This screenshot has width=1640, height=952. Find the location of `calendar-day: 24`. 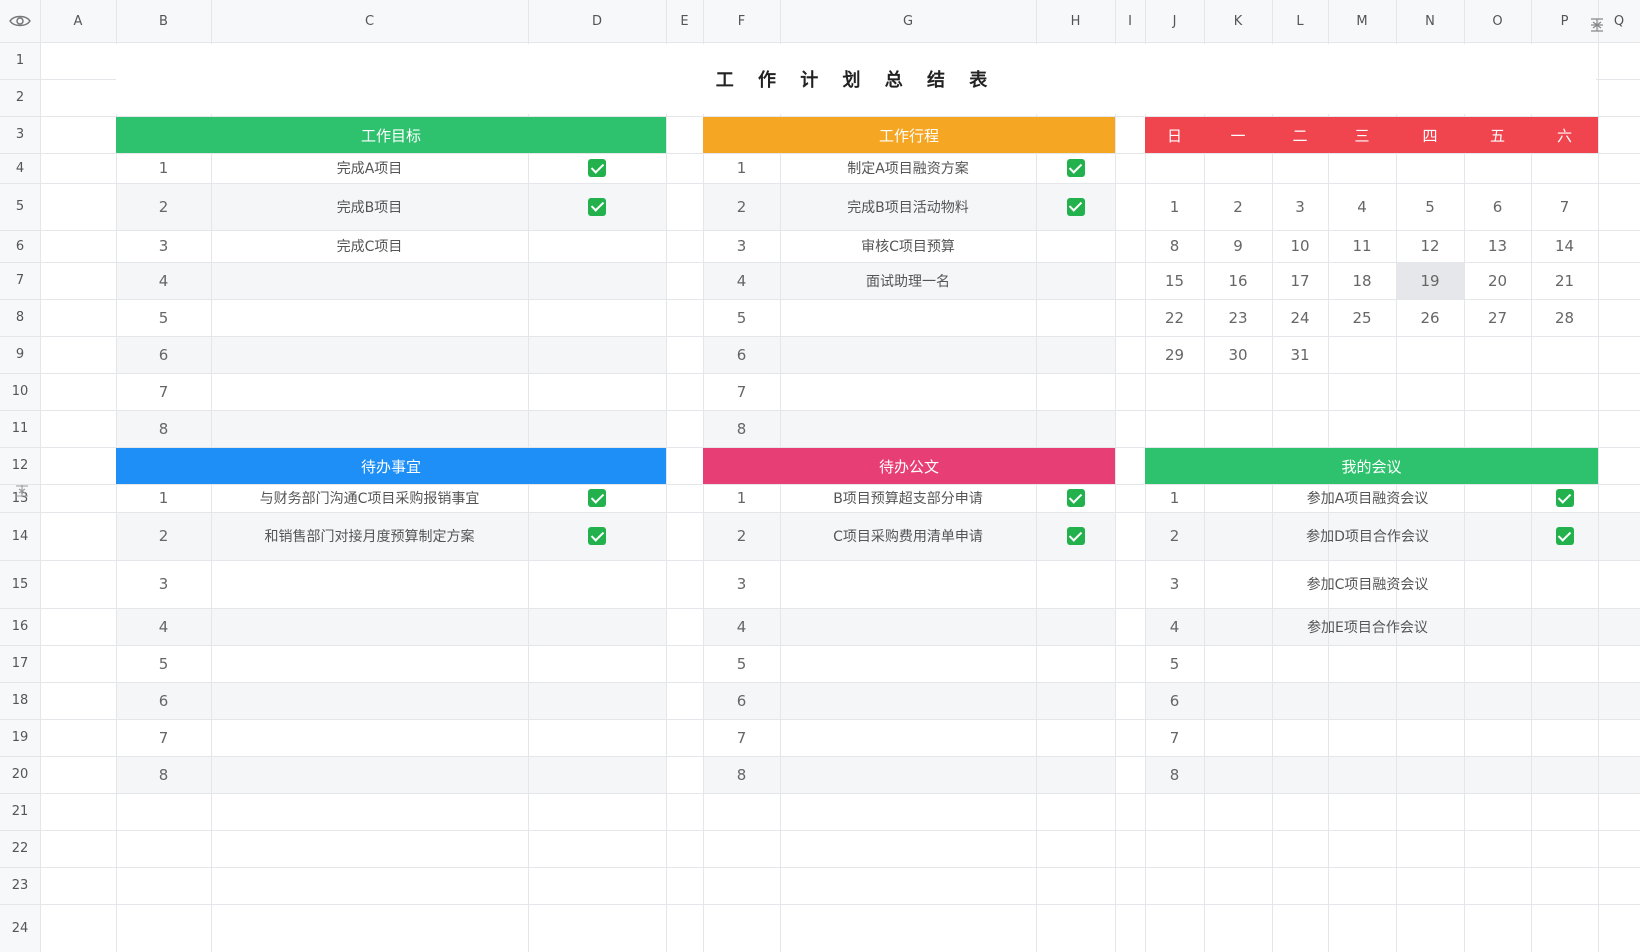

calendar-day: 24 is located at coordinates (1300, 317).